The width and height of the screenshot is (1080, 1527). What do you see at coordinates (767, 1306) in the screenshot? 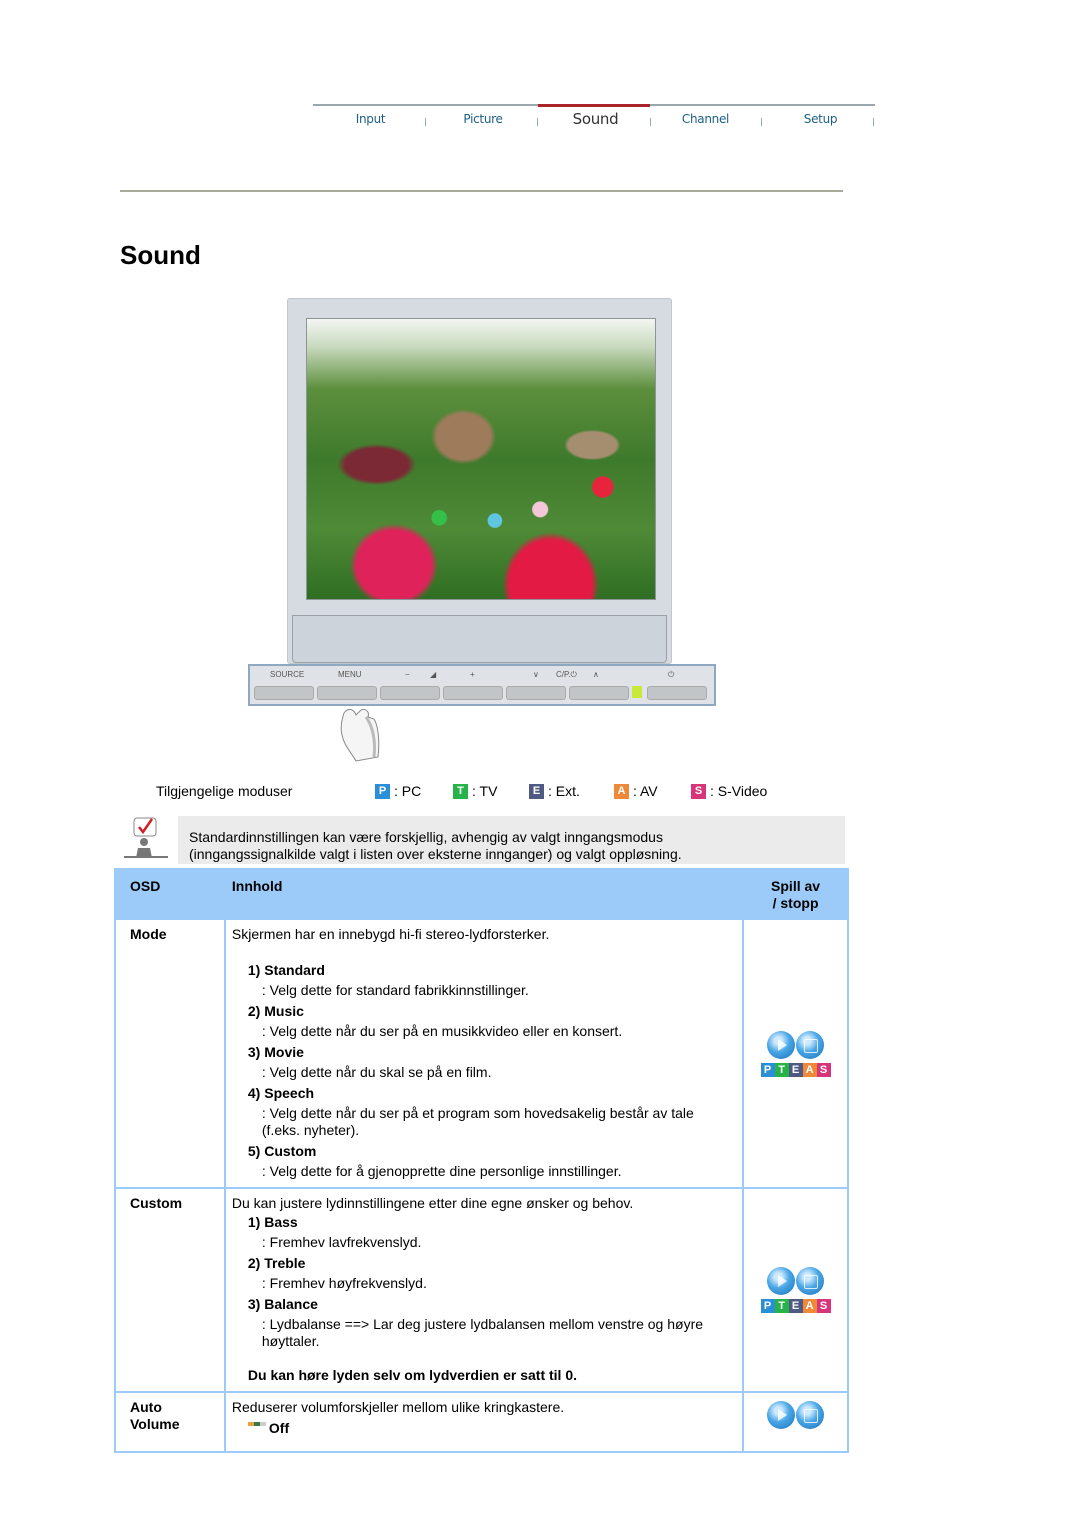
I see `pc-badge-icon: P` at bounding box center [767, 1306].